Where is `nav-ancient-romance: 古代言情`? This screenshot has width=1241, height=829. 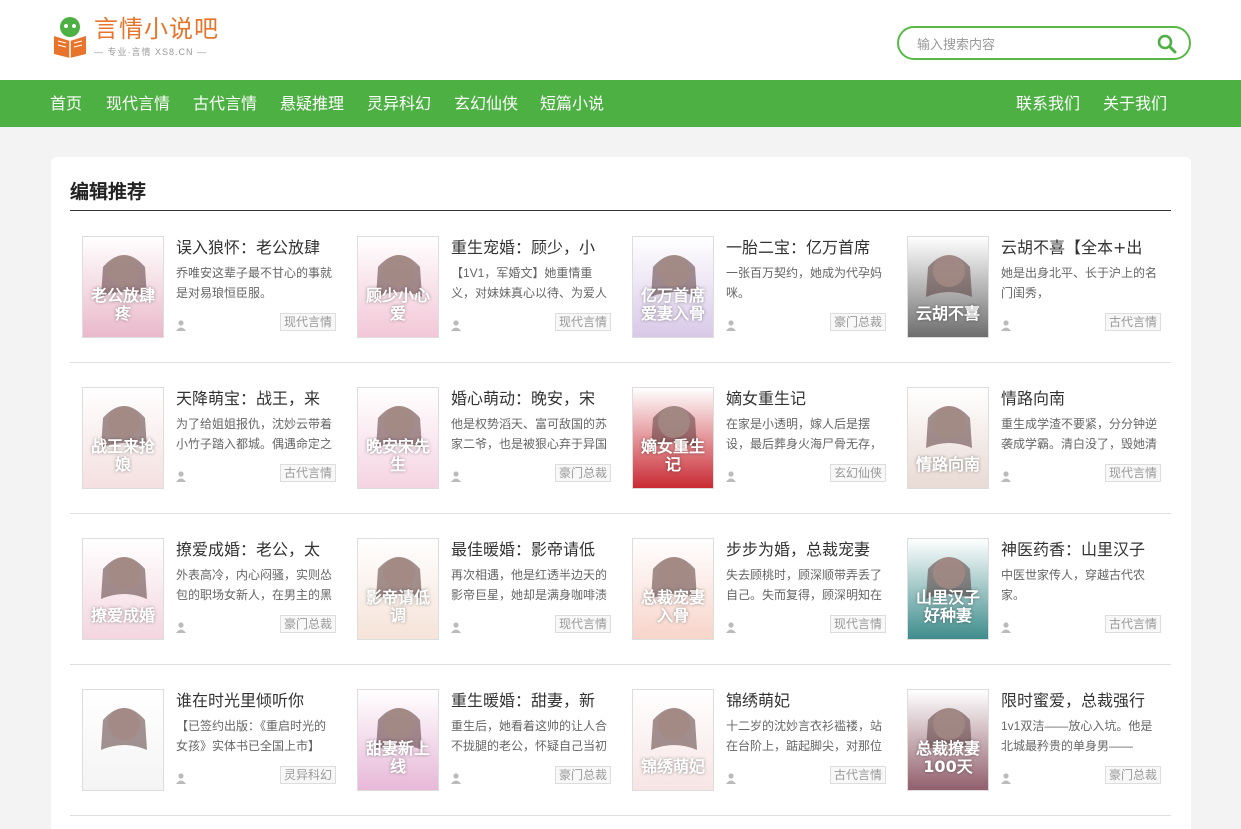 nav-ancient-romance: 古代言情 is located at coordinates (225, 104).